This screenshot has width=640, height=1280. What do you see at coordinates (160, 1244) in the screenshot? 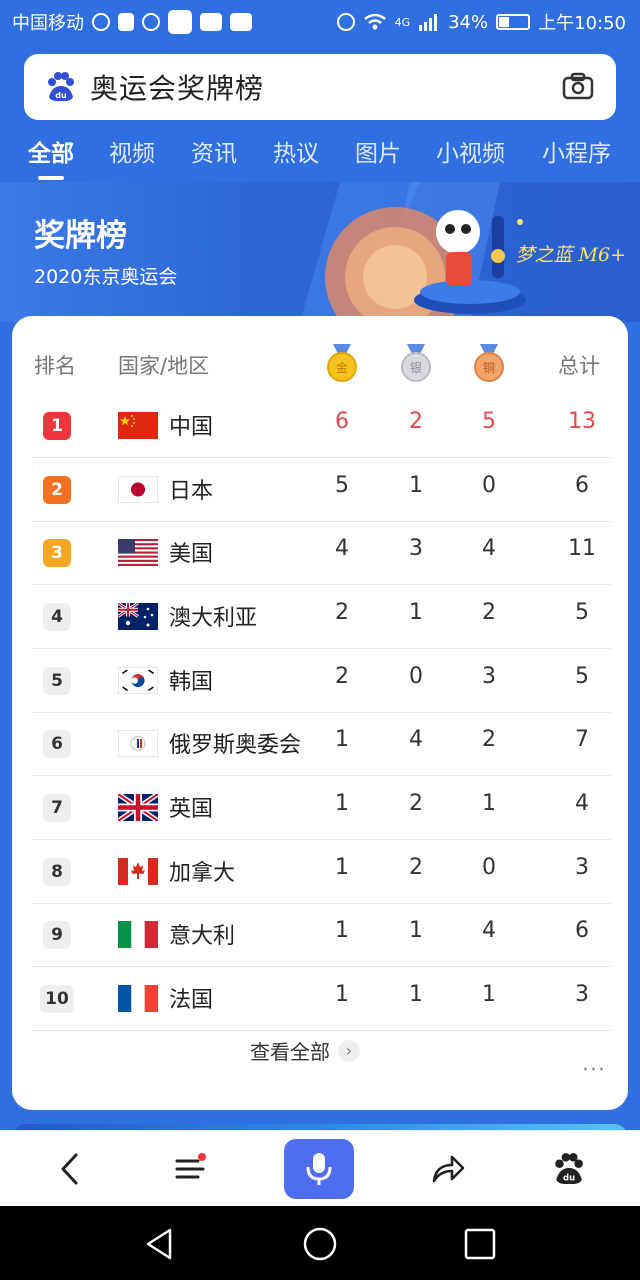
I see `nav-back-icon` at bounding box center [160, 1244].